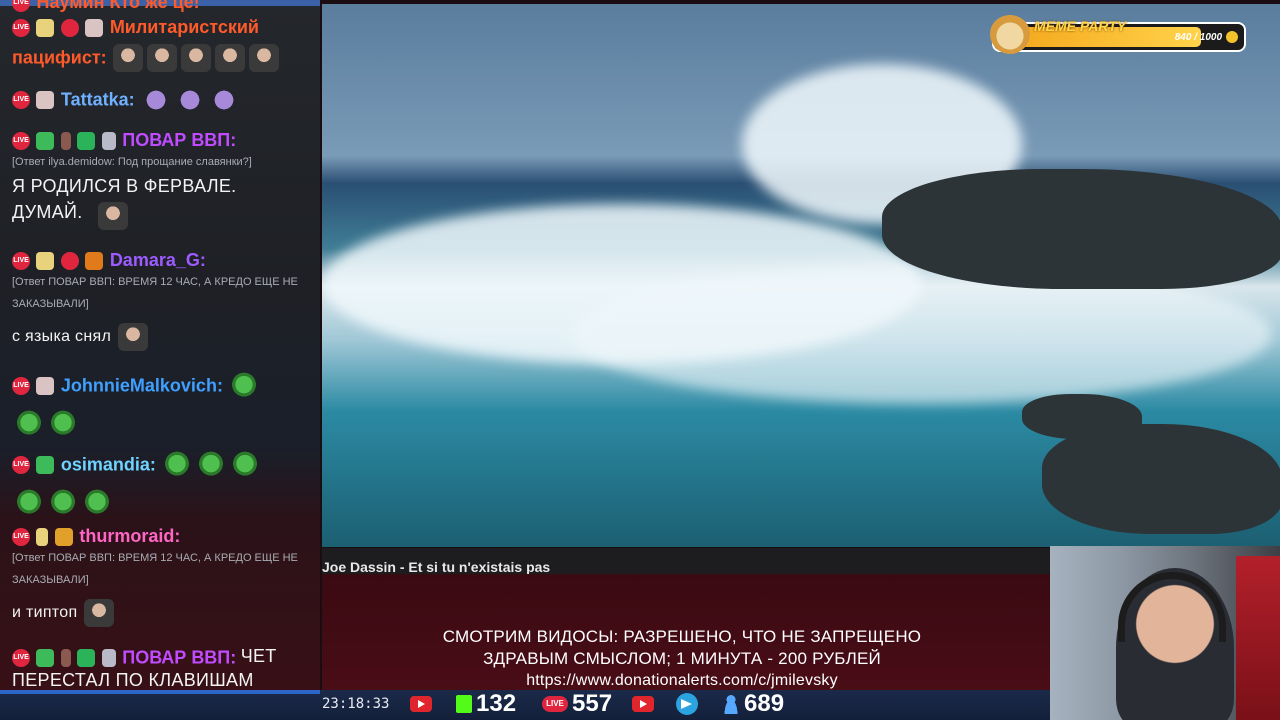 This screenshot has width=1280, height=720. I want to click on status-bar, so click(525, 705).